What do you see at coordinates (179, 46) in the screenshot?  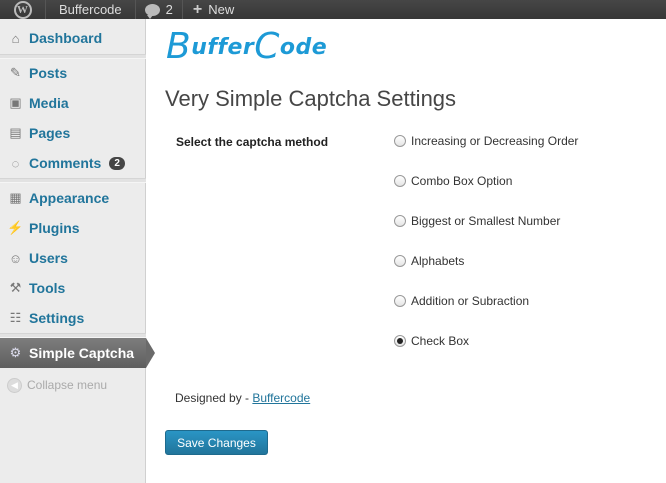 I see `logo-letter-b: B` at bounding box center [179, 46].